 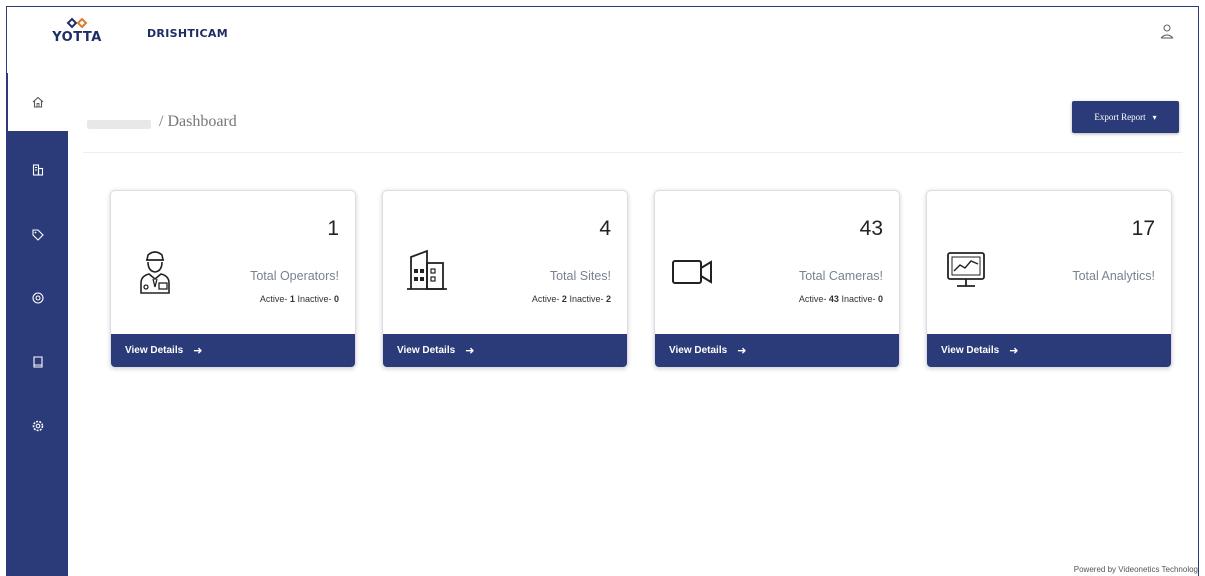 What do you see at coordinates (602, 40) in the screenshot?
I see `top-bar: YOTTA DRISHTICAM` at bounding box center [602, 40].